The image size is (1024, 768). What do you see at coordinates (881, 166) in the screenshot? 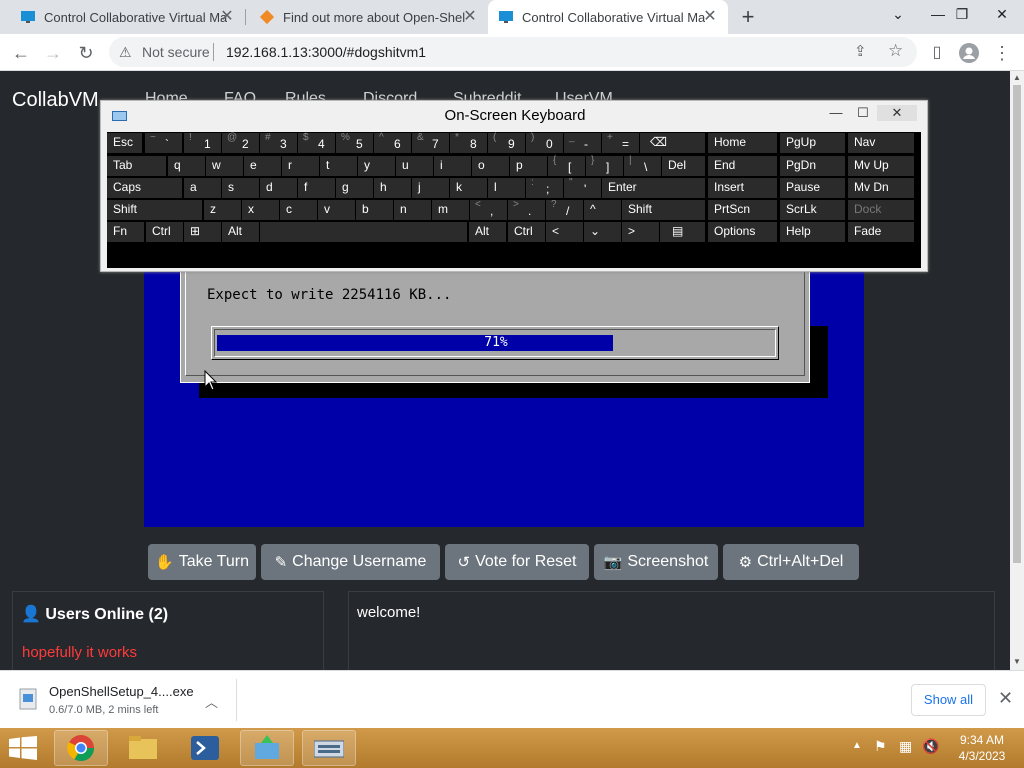
I see `osk-key-mv-up: Mv Up` at bounding box center [881, 166].